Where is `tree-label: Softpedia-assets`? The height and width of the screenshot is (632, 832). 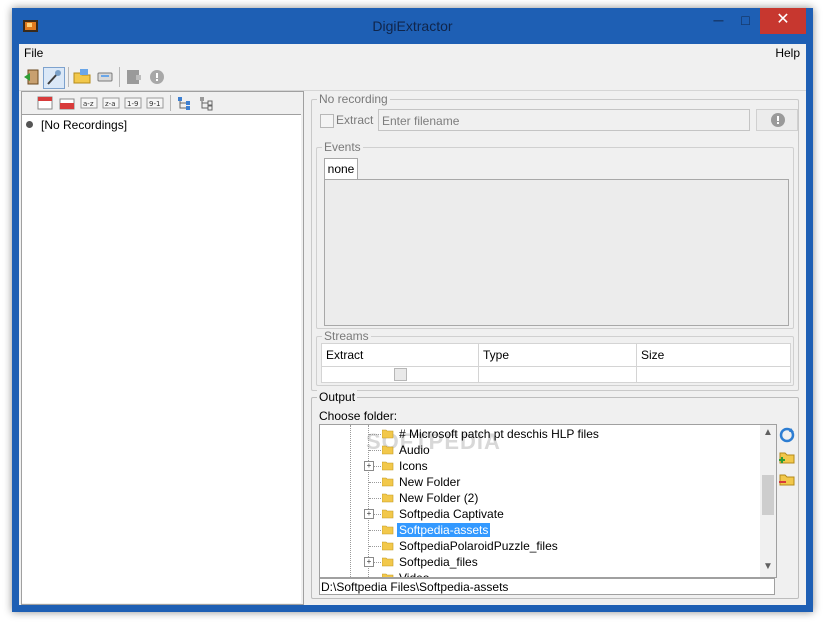 tree-label: Softpedia-assets is located at coordinates (444, 530).